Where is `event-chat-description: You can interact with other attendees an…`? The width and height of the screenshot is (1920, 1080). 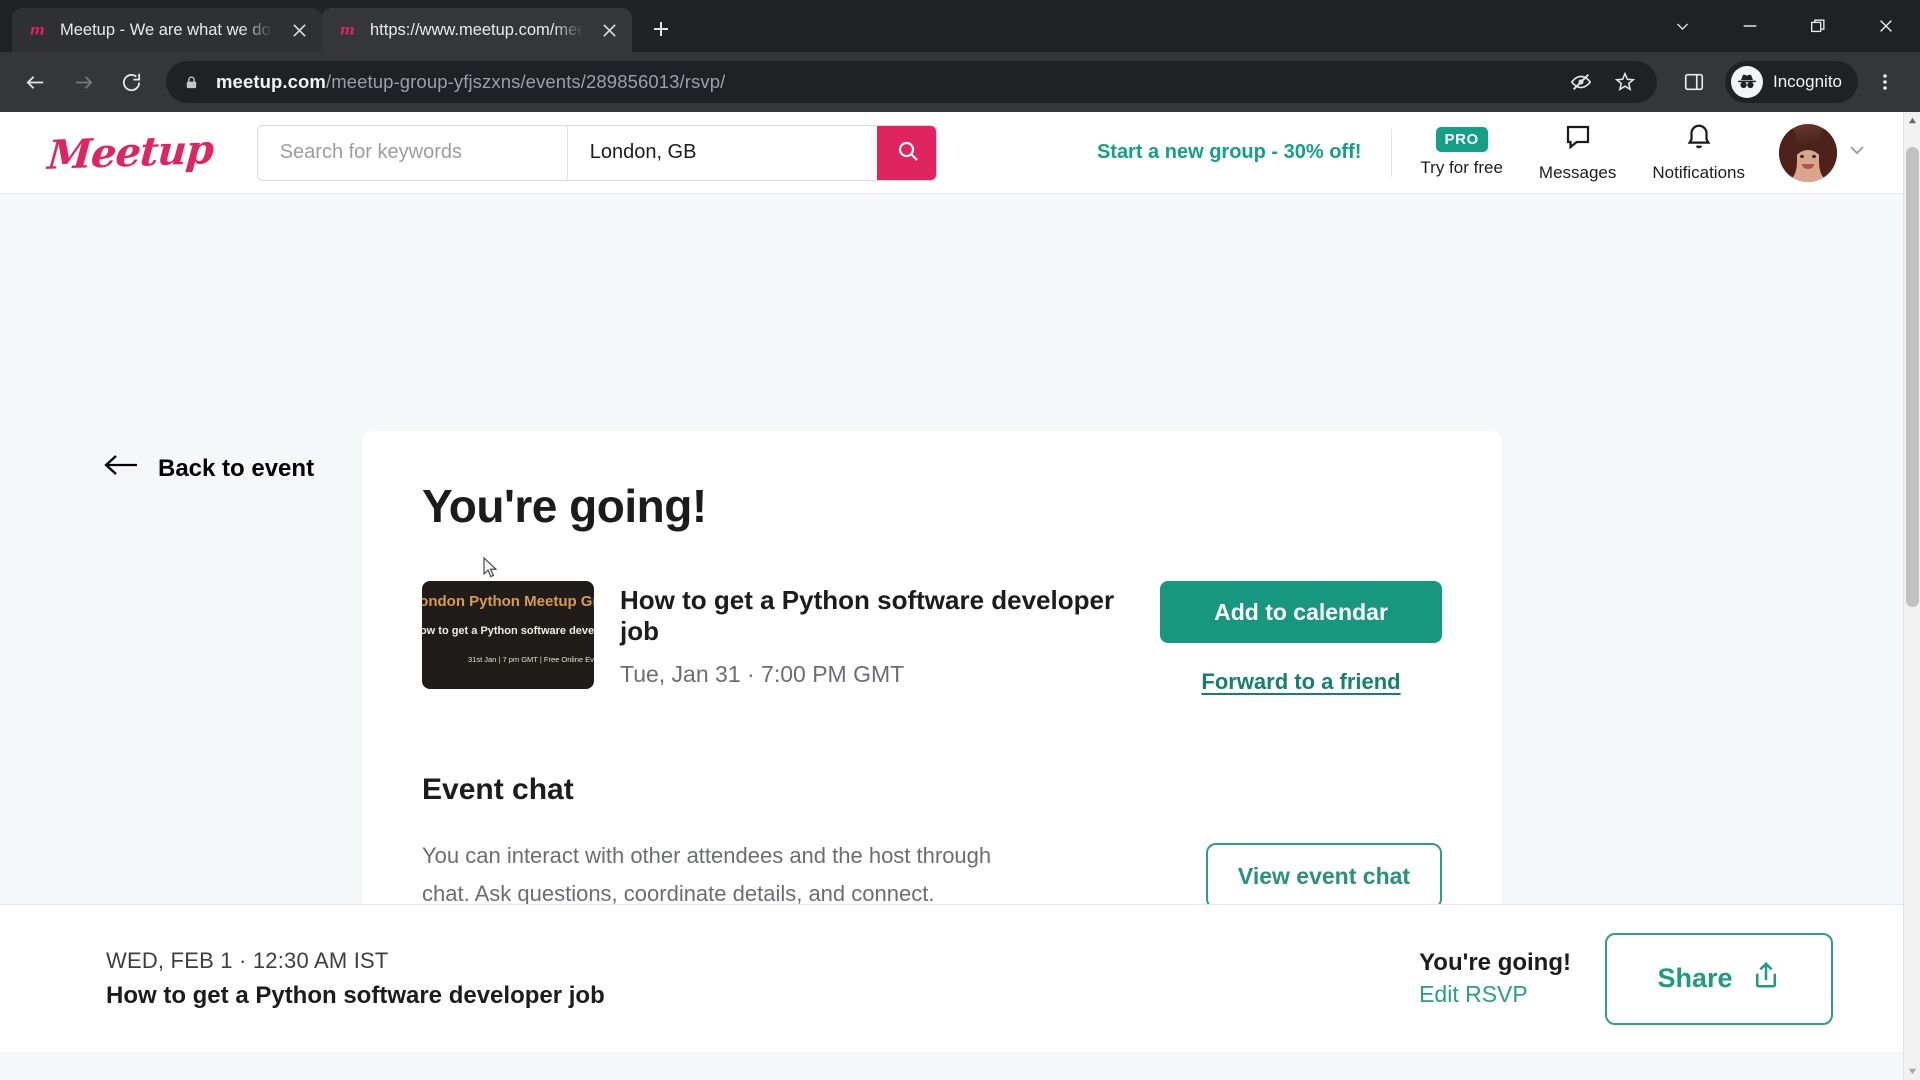 event-chat-description: You can interact with other attendees an… is located at coordinates (707, 874).